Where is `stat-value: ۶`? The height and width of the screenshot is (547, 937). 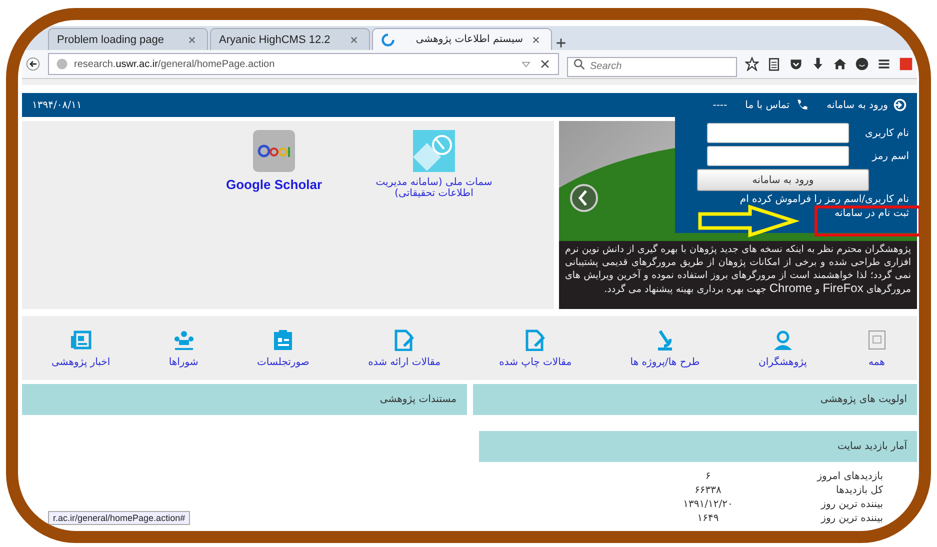 stat-value: ۶ is located at coordinates (708, 477).